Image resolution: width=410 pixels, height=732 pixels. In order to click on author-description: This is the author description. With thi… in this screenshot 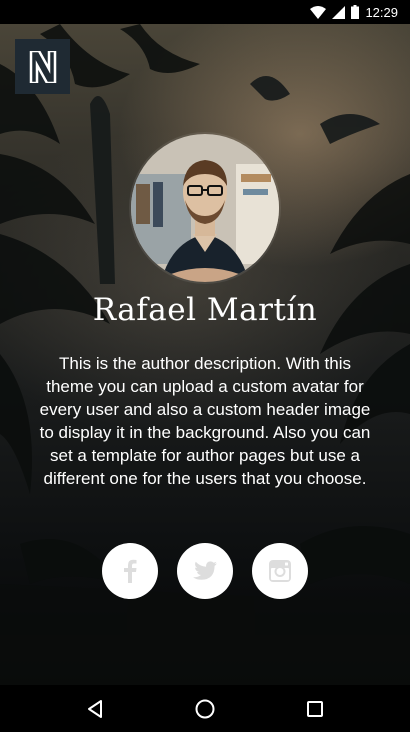, I will do `click(205, 421)`.